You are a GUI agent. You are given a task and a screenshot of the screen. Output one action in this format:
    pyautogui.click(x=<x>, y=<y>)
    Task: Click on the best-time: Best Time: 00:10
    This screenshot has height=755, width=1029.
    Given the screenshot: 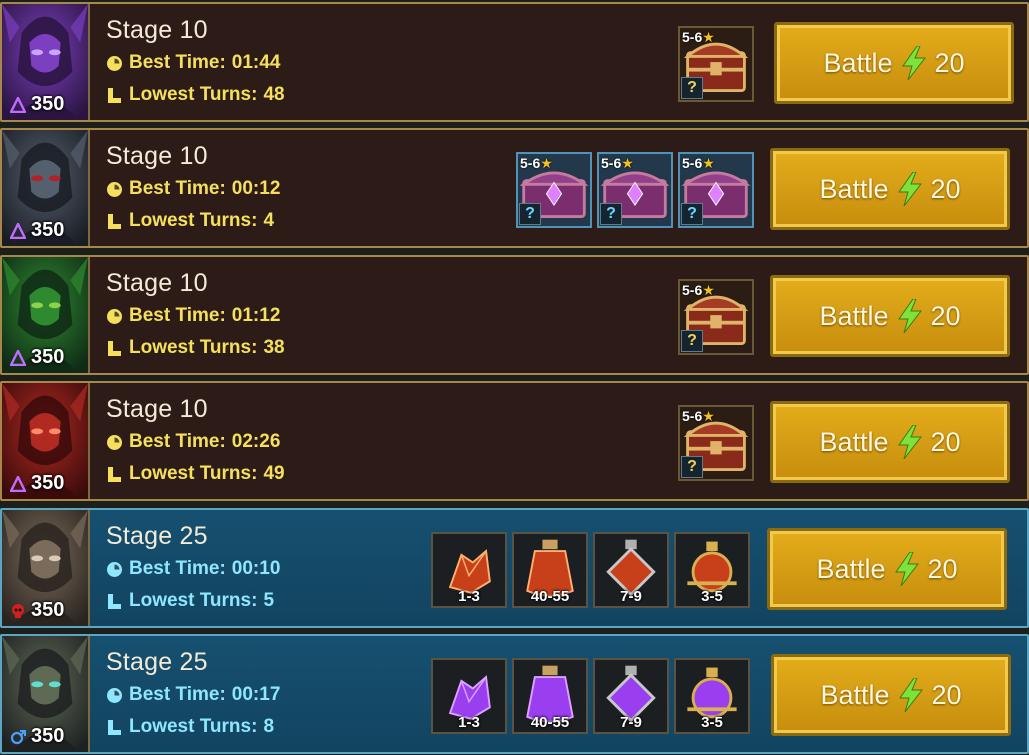 What is the action you would take?
    pyautogui.click(x=193, y=569)
    